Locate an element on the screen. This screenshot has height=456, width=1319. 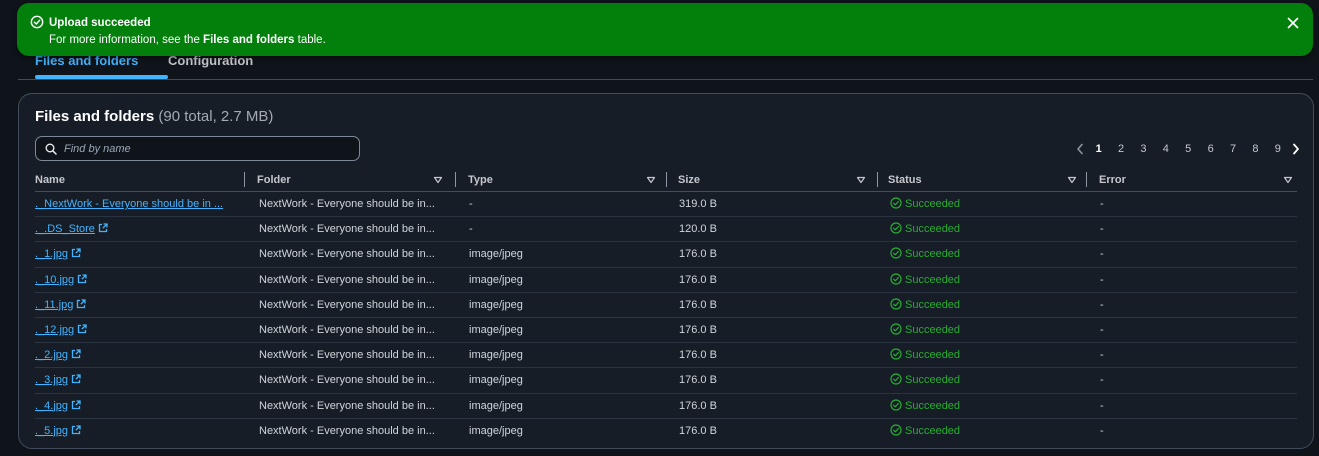
file-name-link: ._5.jpg is located at coordinates (51, 431).